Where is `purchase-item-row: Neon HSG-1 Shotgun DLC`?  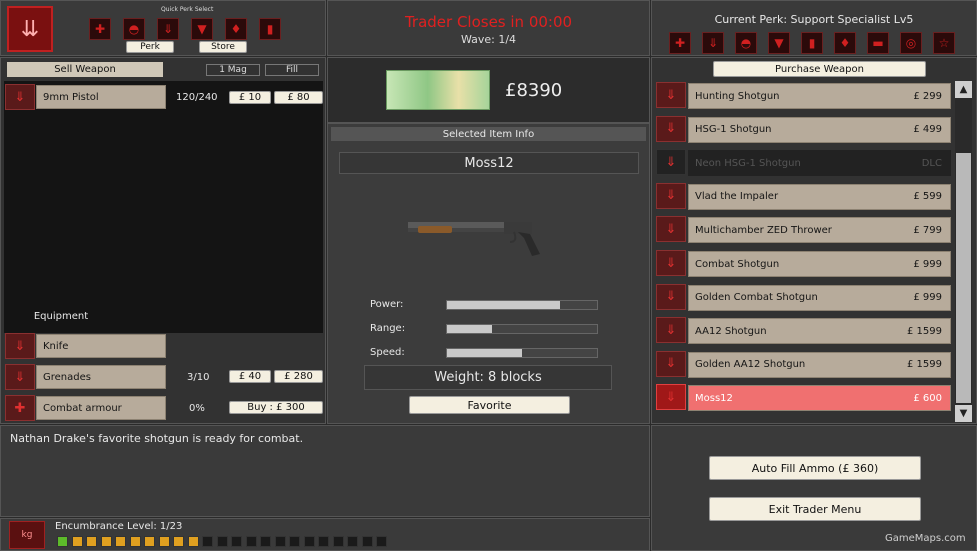
purchase-item-row: Neon HSG-1 Shotgun DLC is located at coordinates (819, 163).